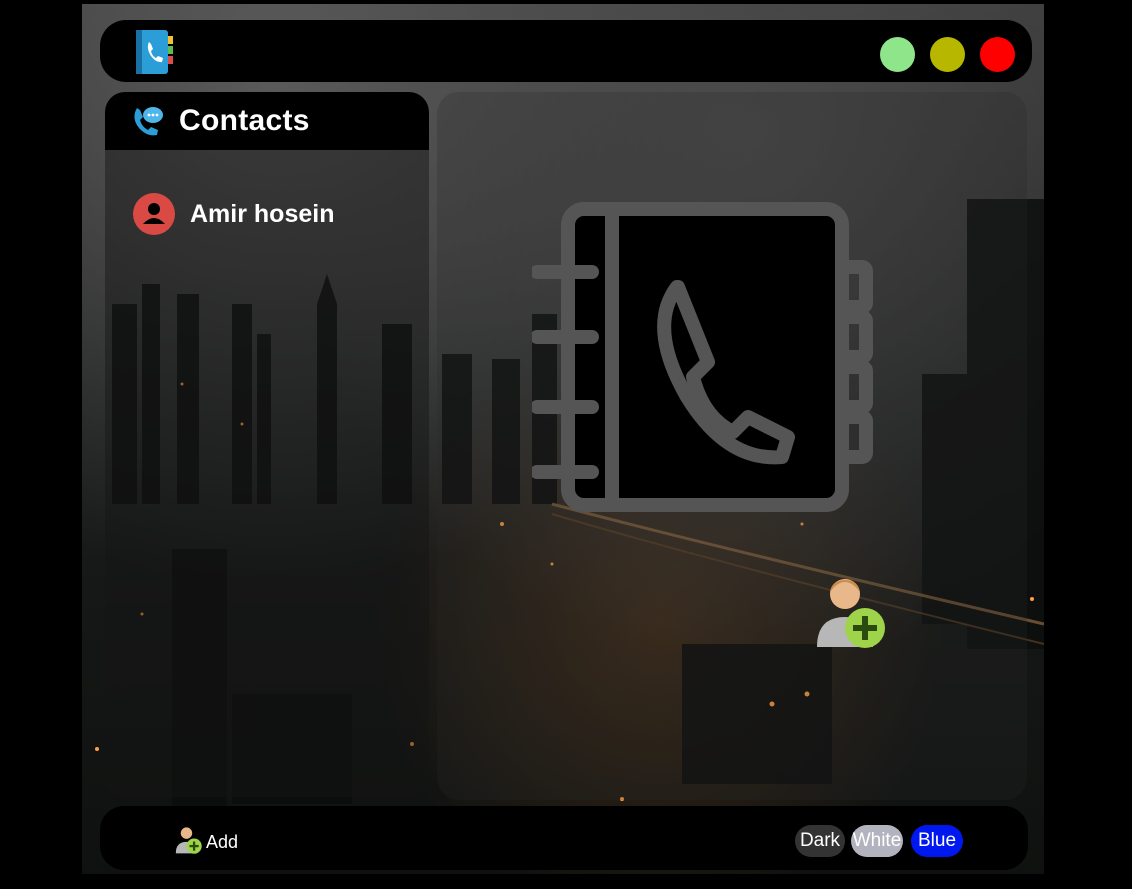 The width and height of the screenshot is (1132, 889). I want to click on minimize-button, so click(897, 54).